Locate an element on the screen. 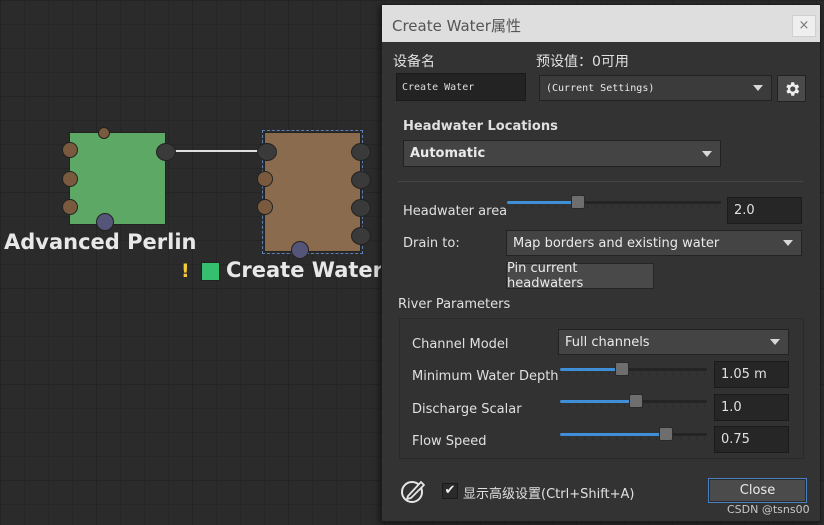 Image resolution: width=824 pixels, height=525 pixels. node-color-swatch is located at coordinates (210, 271).